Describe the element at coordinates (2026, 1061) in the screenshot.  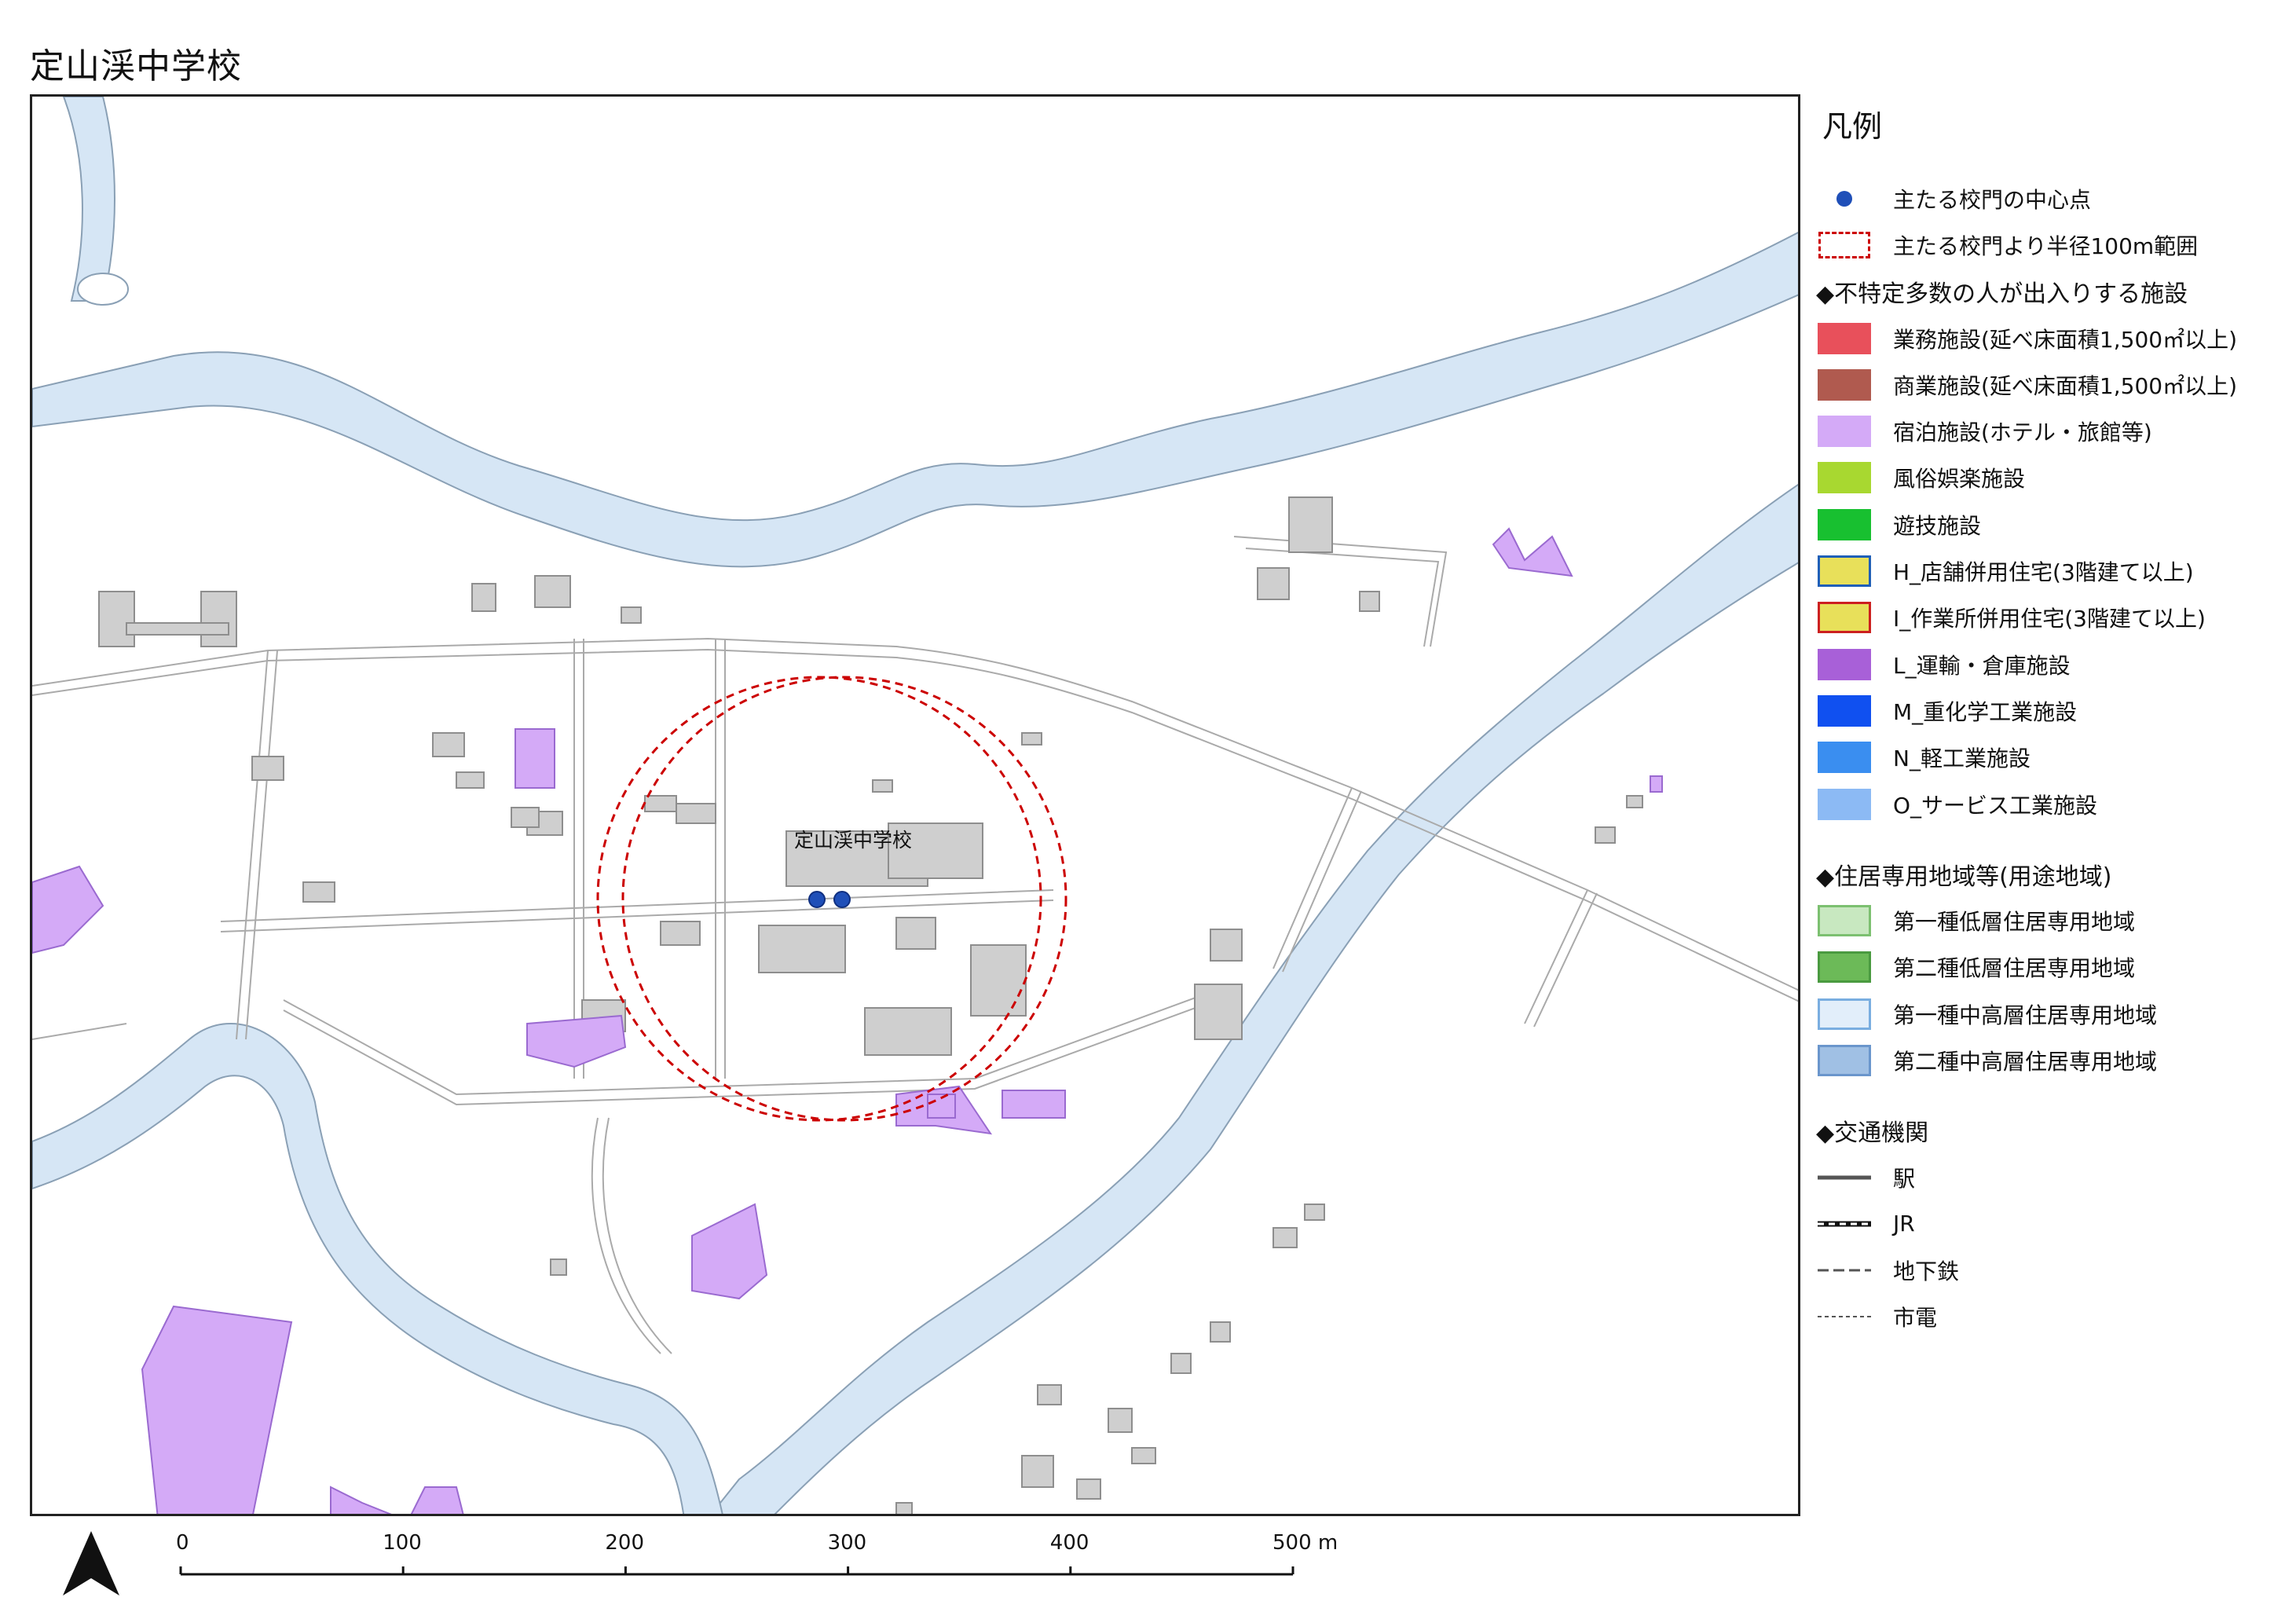
I see `legend-zone-label: 第二種中高層住居専用地域` at that location.